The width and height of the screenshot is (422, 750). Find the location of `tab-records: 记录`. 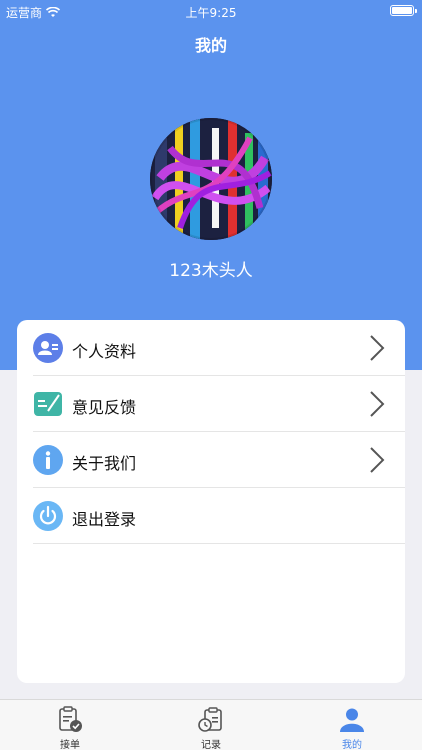

tab-records: 记录 is located at coordinates (211, 725).